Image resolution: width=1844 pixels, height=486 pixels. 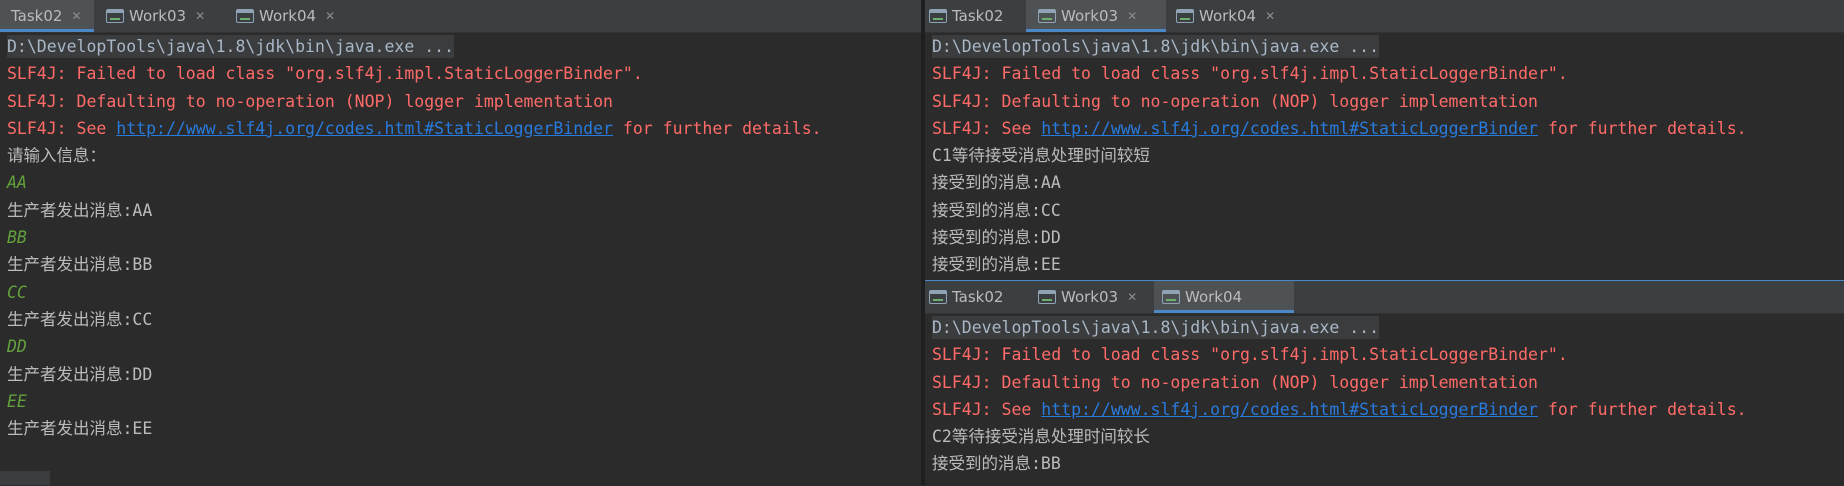 What do you see at coordinates (460, 374) in the screenshot?
I see `console-line: 生产者发出消息:DD` at bounding box center [460, 374].